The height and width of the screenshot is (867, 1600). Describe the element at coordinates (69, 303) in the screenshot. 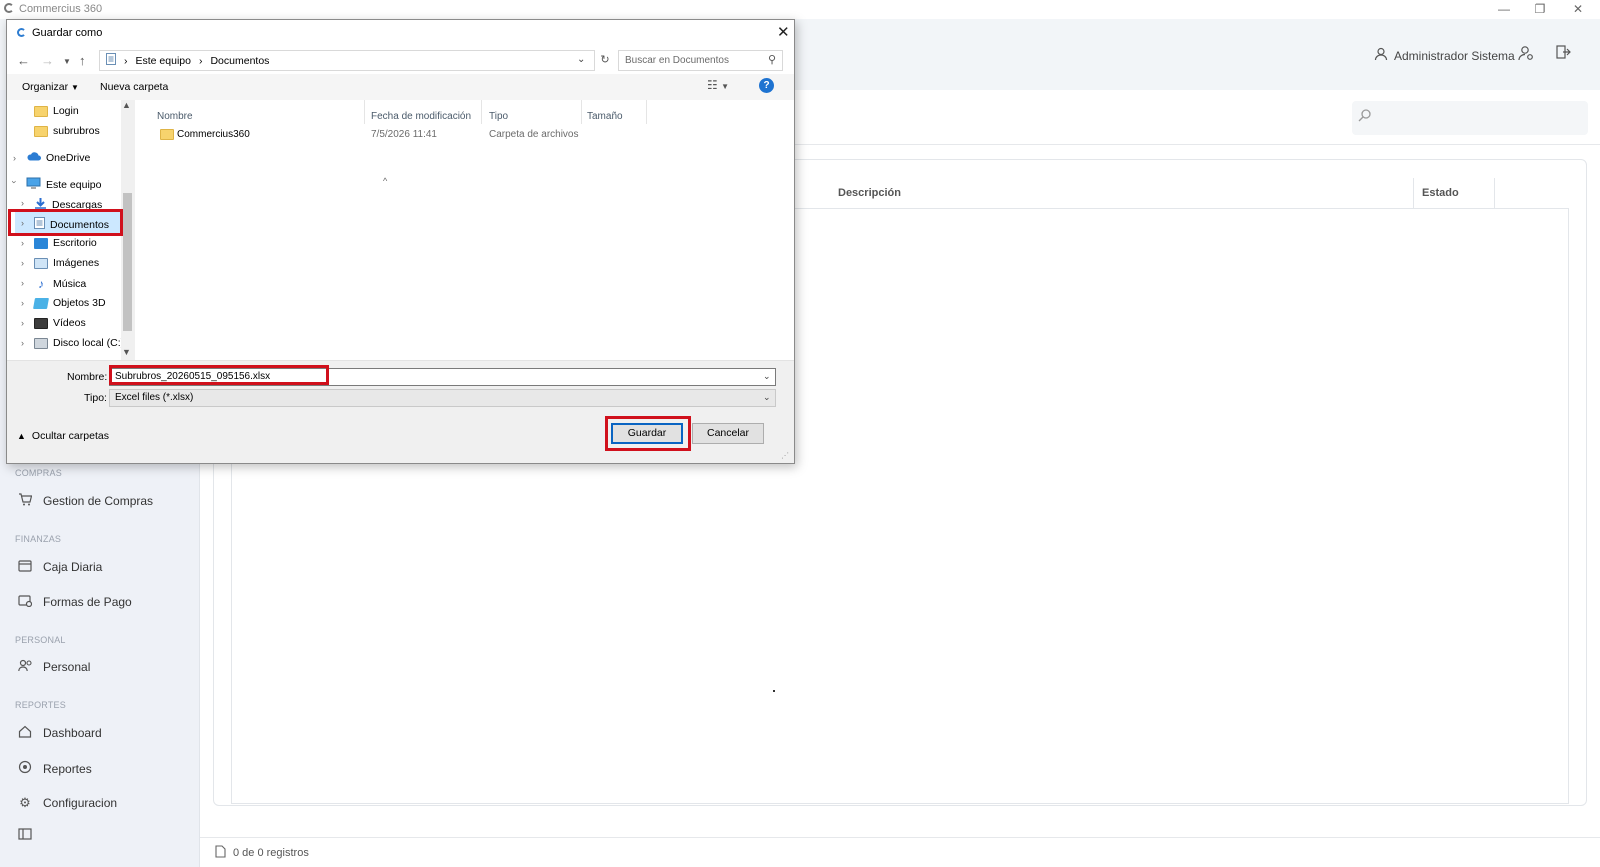

I see `tree-item-objetos-3d: Objetos 3D` at that location.